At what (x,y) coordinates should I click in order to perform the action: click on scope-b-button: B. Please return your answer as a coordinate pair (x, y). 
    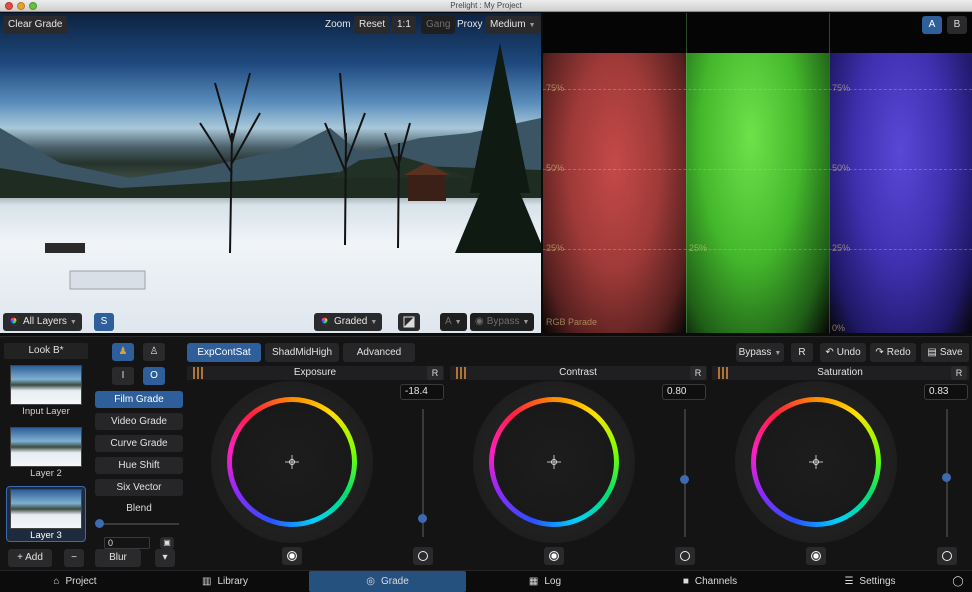
    Looking at the image, I should click on (957, 25).